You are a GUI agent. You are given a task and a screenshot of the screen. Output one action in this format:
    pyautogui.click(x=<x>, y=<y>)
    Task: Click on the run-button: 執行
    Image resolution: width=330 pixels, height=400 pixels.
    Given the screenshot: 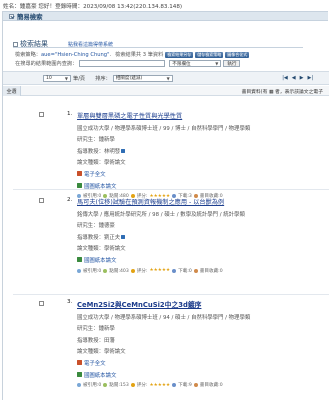 What is the action you would take?
    pyautogui.click(x=232, y=63)
    